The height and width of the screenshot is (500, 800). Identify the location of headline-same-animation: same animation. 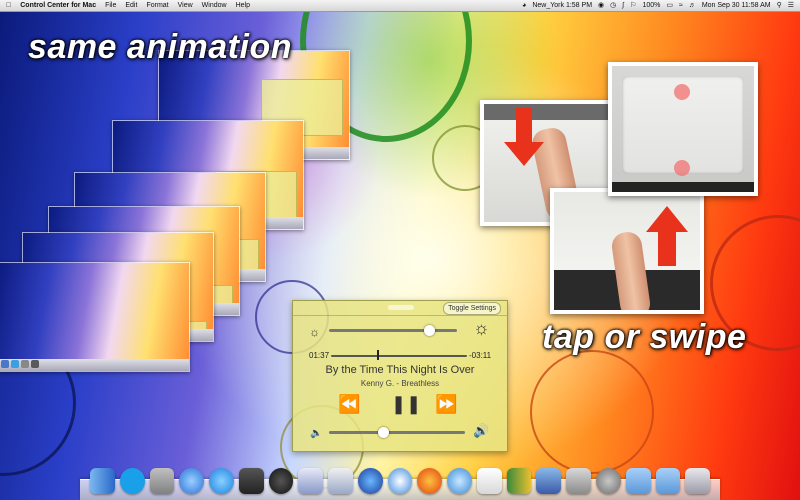
(160, 47).